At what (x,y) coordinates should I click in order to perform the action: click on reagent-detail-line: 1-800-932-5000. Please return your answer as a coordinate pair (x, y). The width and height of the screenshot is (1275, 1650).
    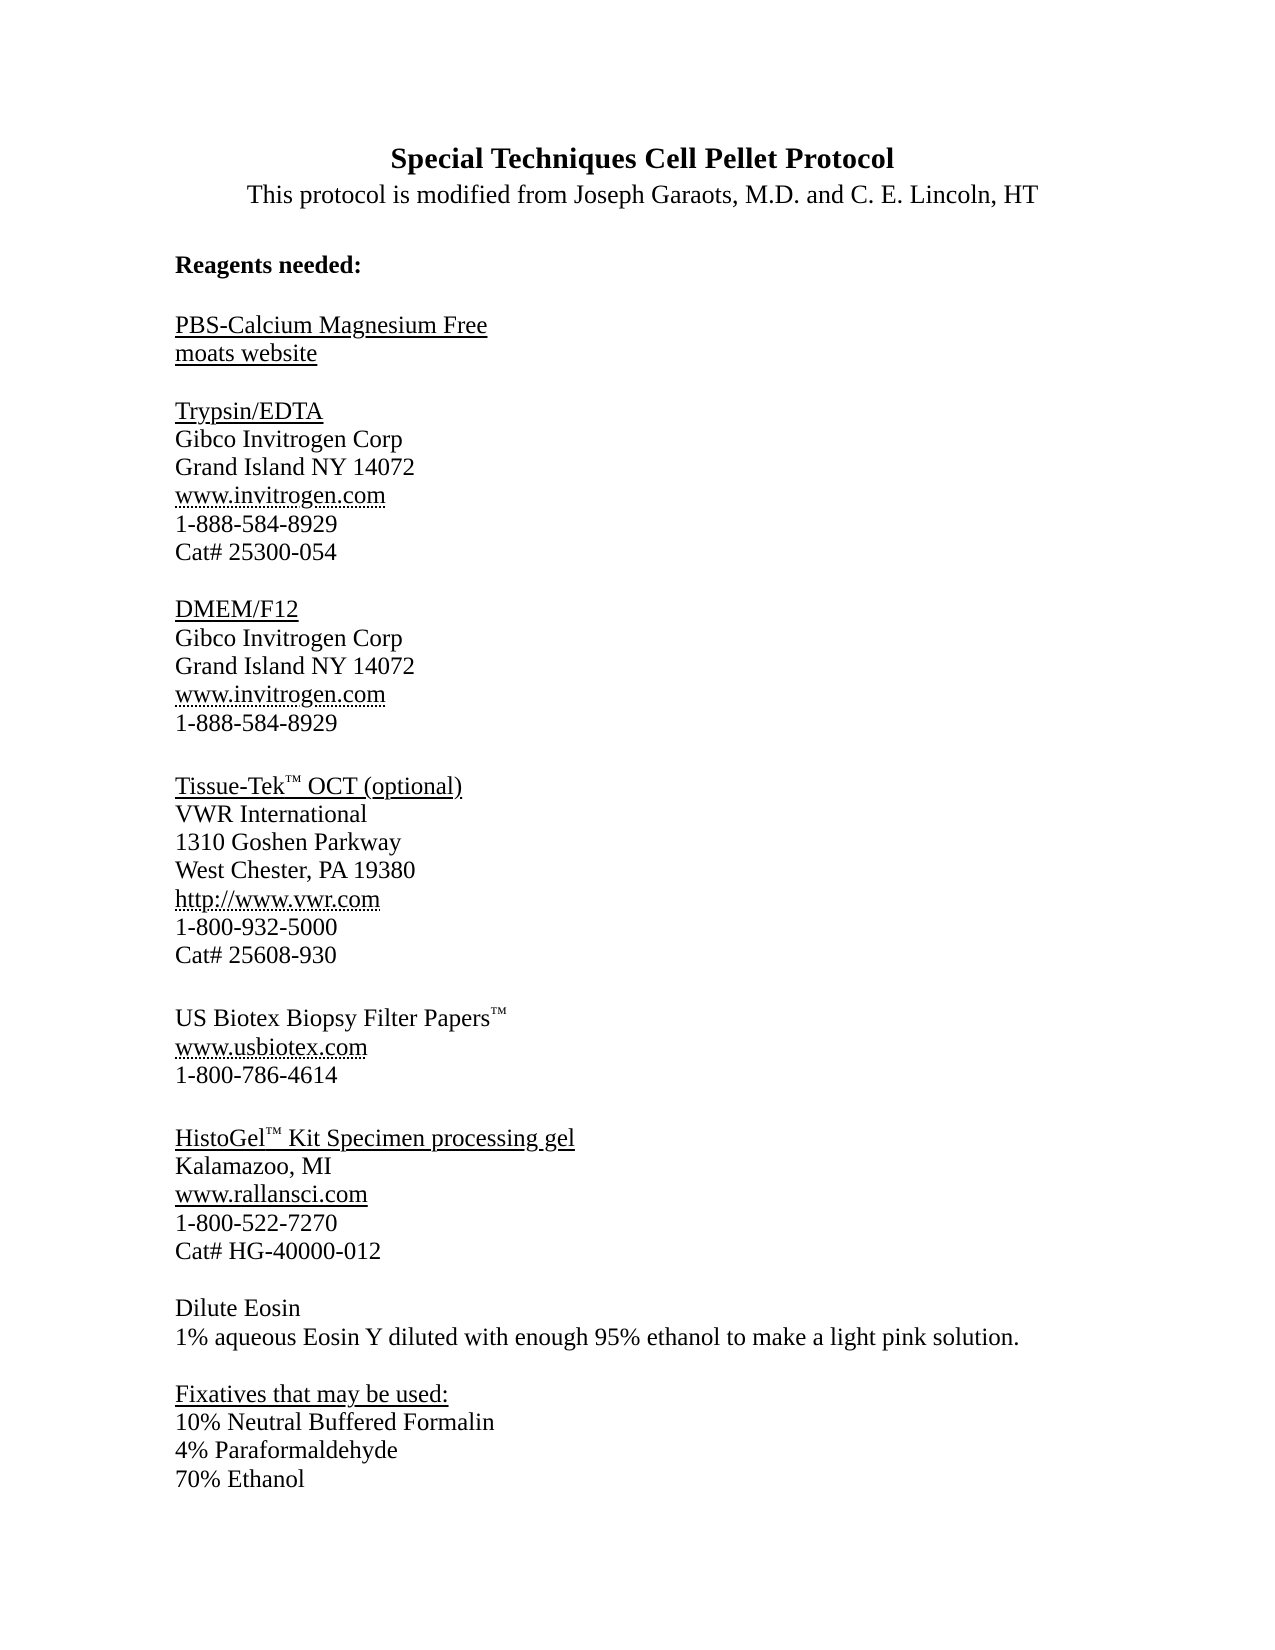
    Looking at the image, I should click on (642, 928).